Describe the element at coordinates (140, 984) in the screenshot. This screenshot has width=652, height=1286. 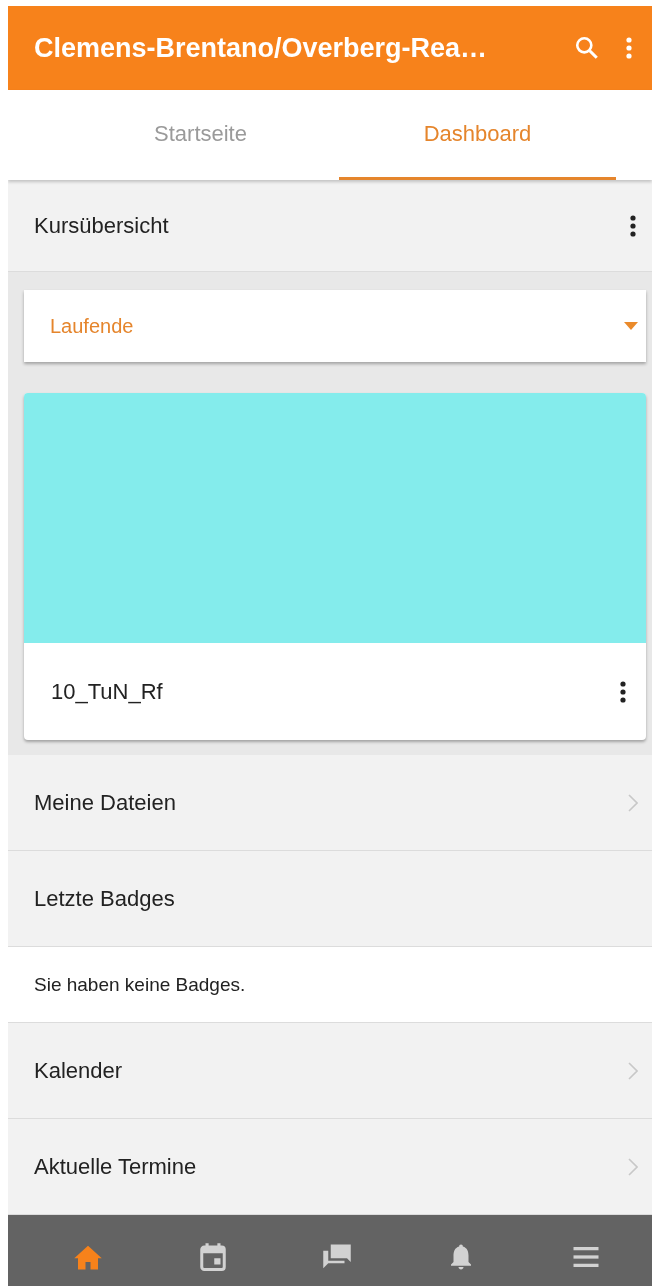
I see `empty-message: Sie haben keine Badges.` at that location.